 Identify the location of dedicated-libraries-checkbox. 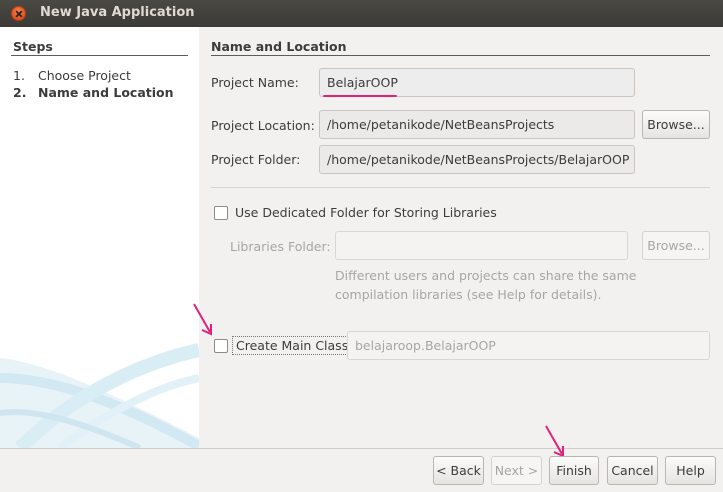
(221, 213).